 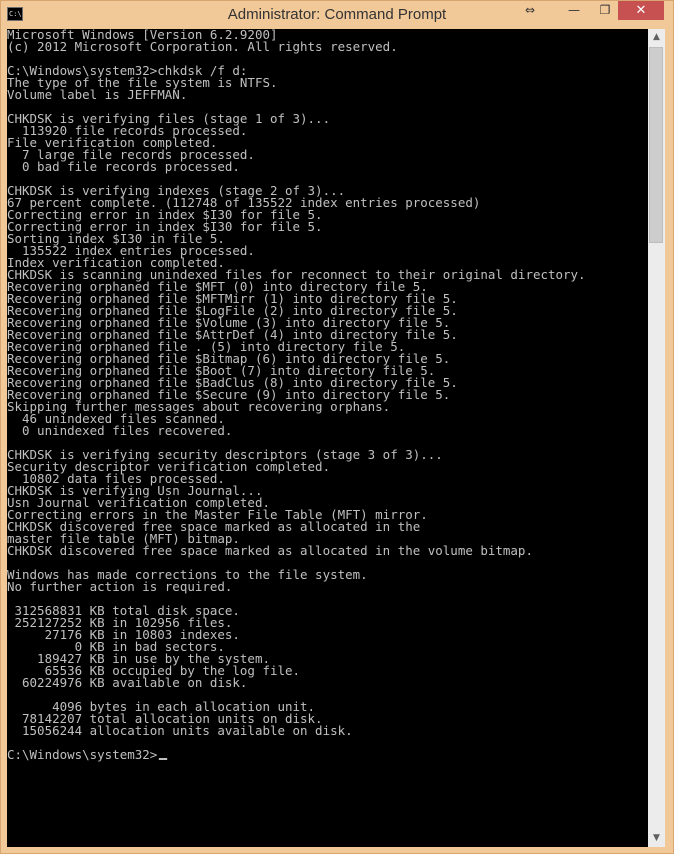 I want to click on restore-button: ❐, so click(x=605, y=10).